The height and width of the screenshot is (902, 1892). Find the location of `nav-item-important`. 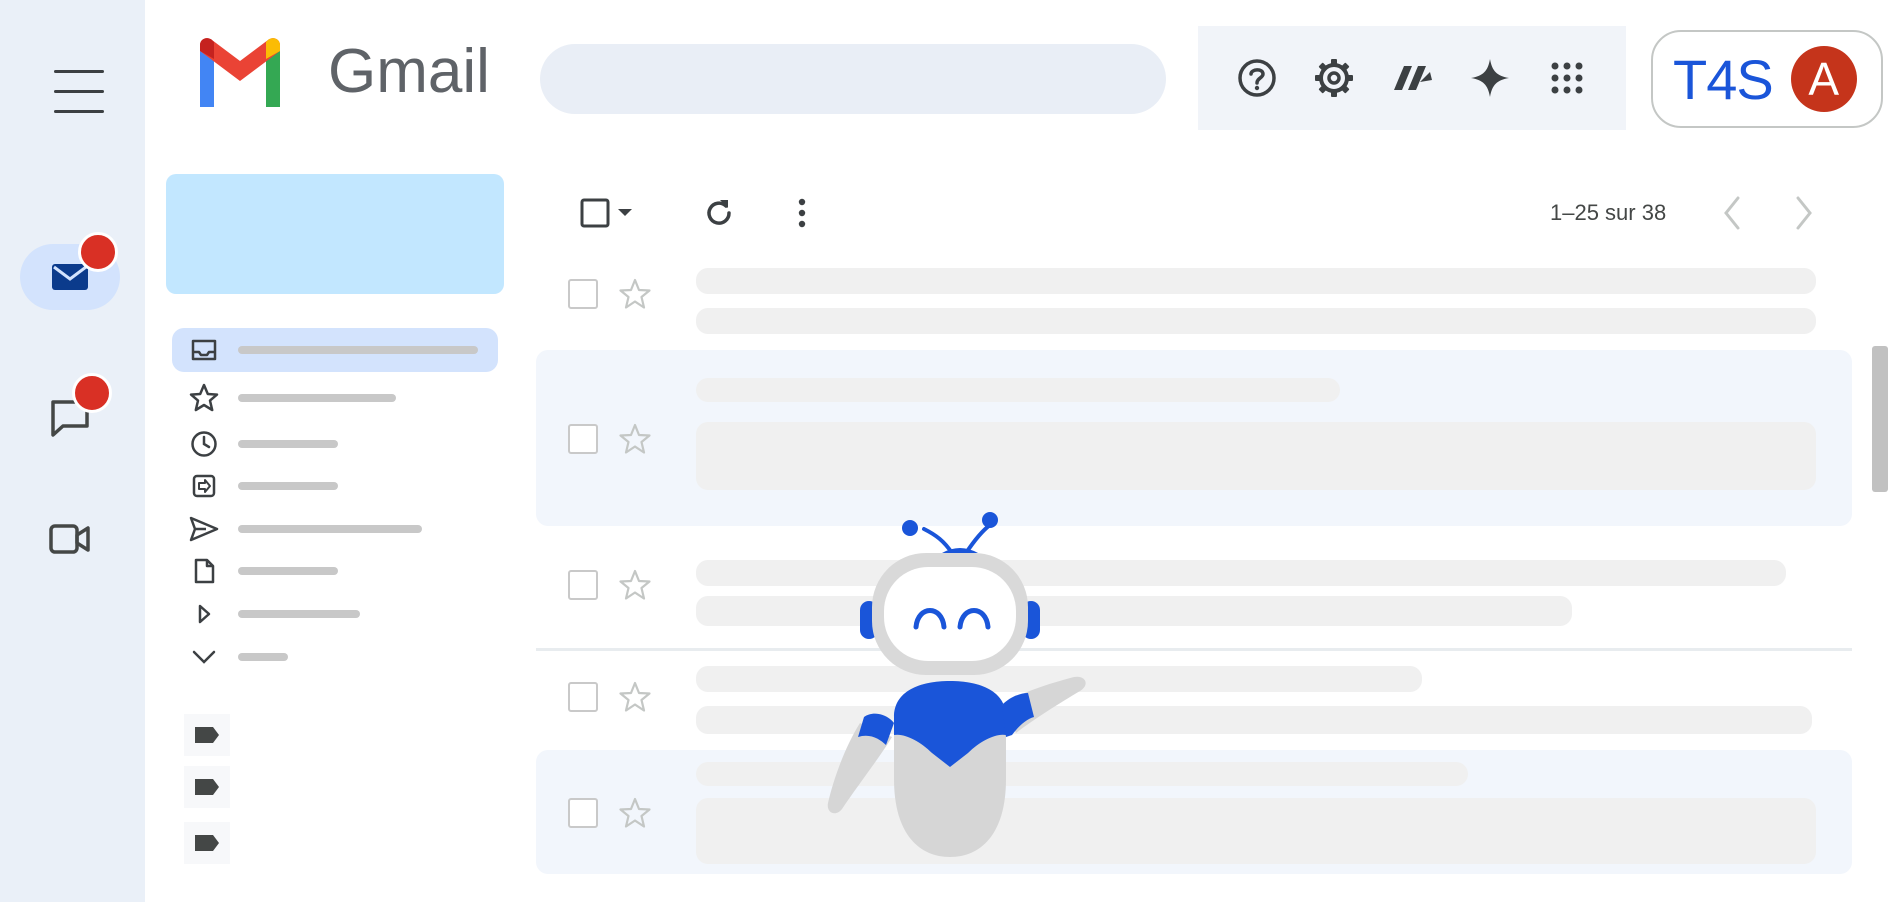

nav-item-important is located at coordinates (335, 486).